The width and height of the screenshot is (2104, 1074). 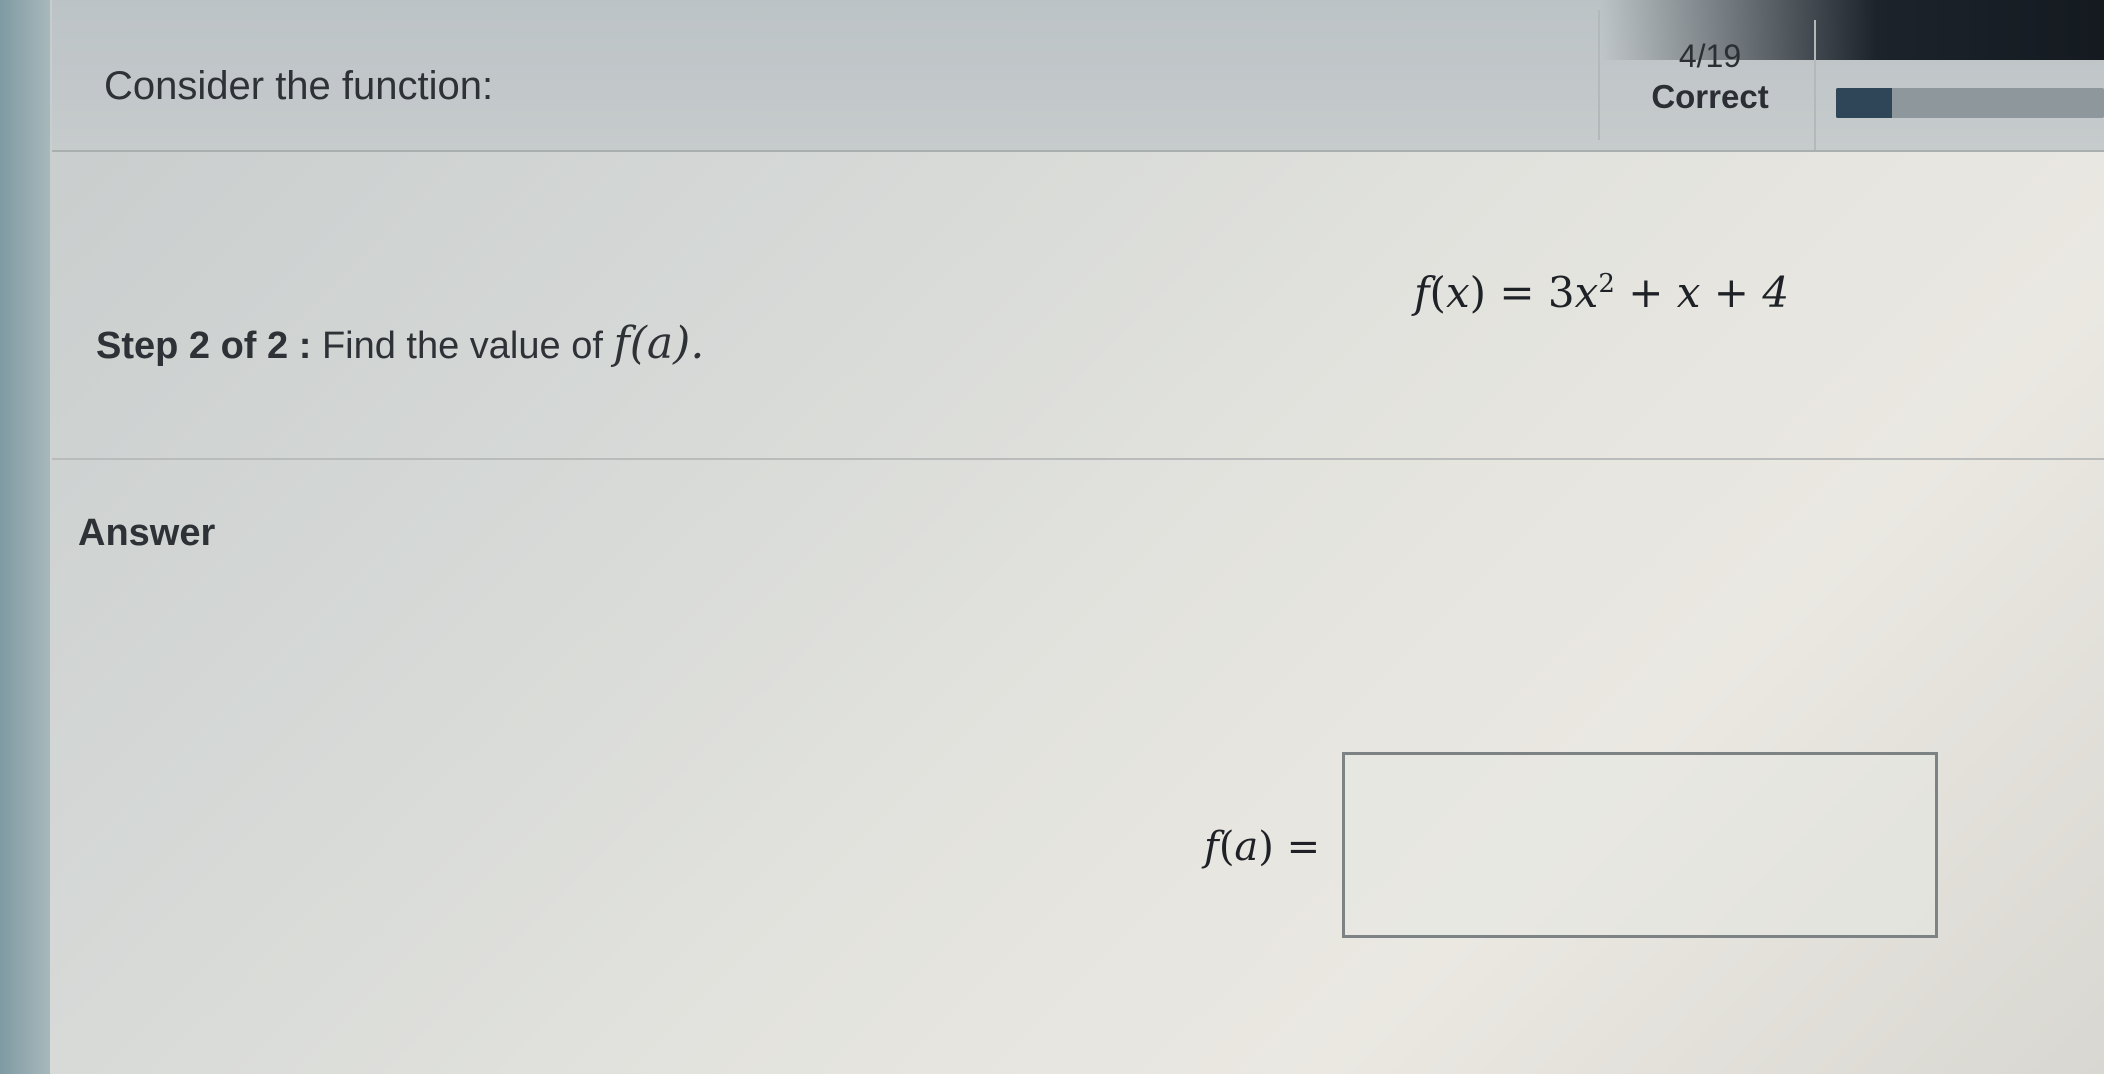 What do you see at coordinates (299, 86) in the screenshot?
I see `question-intro: Consider the function:` at bounding box center [299, 86].